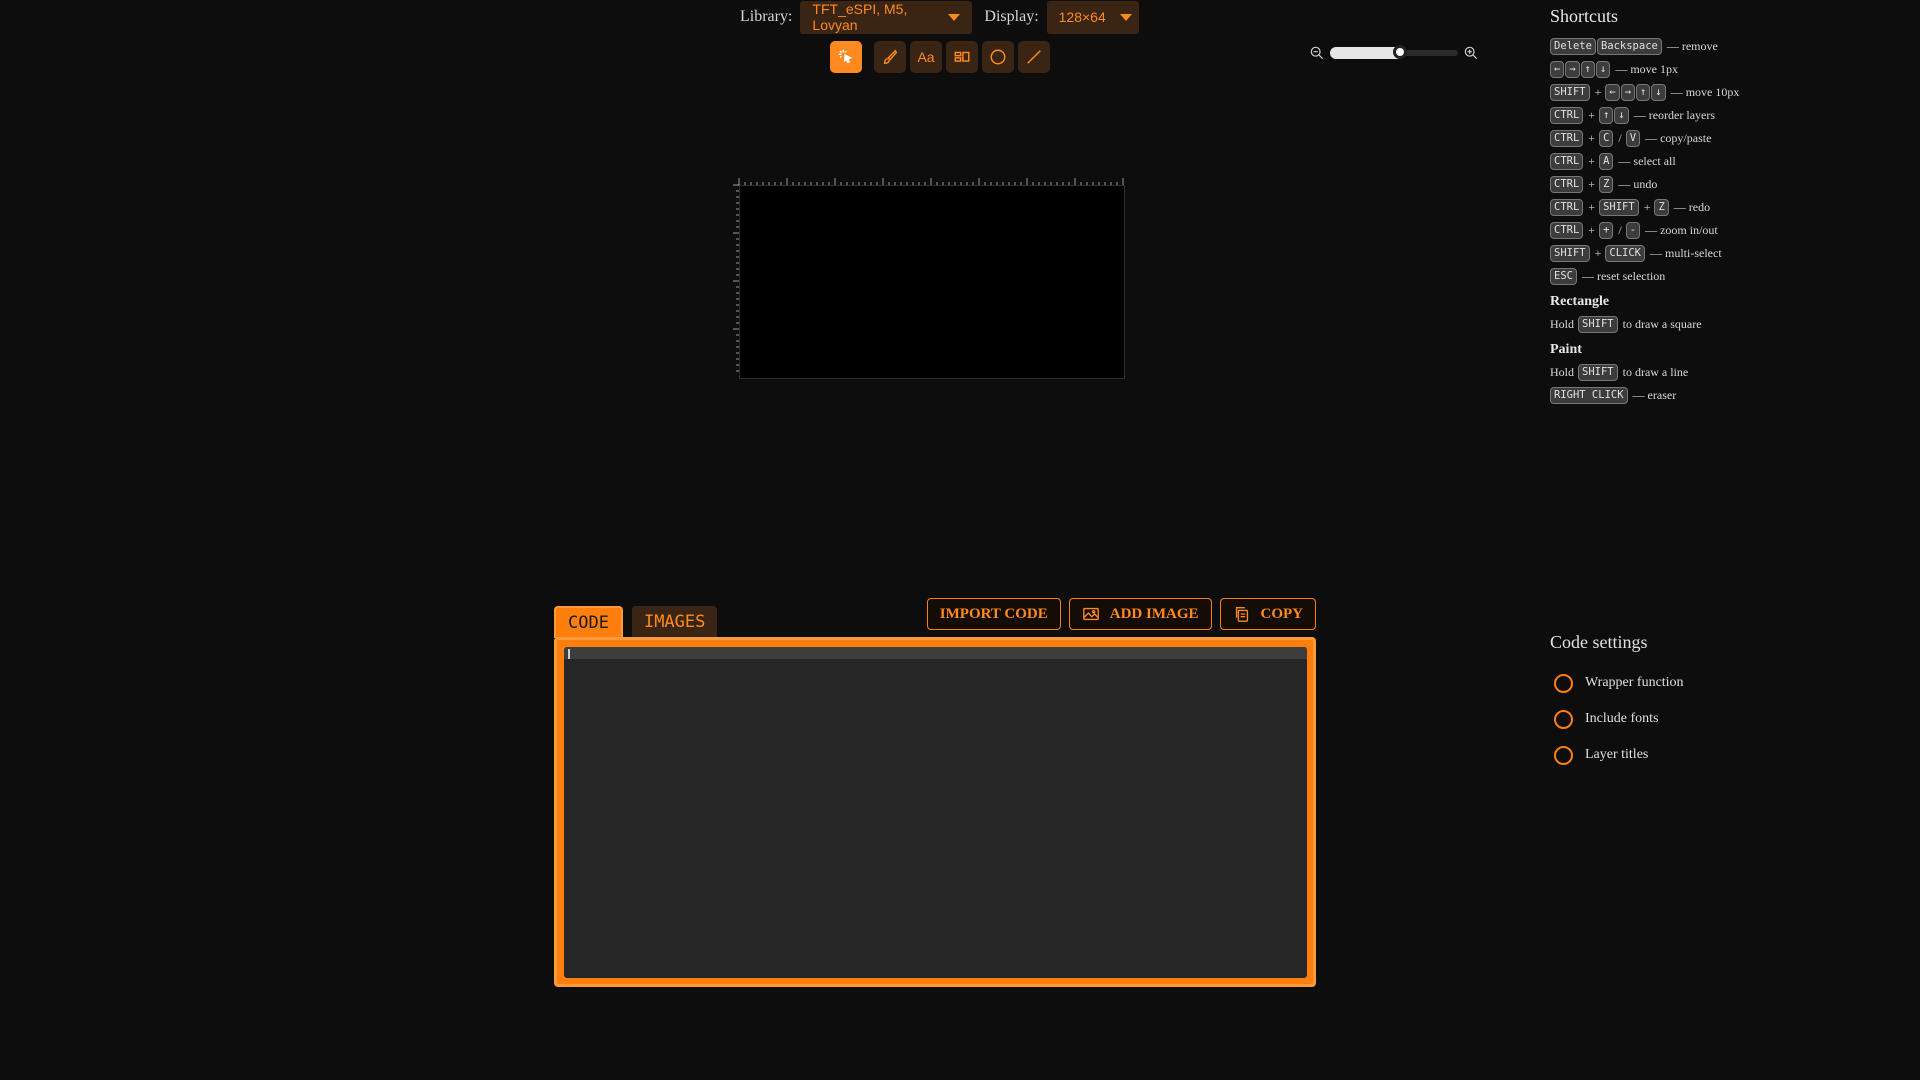  I want to click on zoom-slider, so click(1394, 52).